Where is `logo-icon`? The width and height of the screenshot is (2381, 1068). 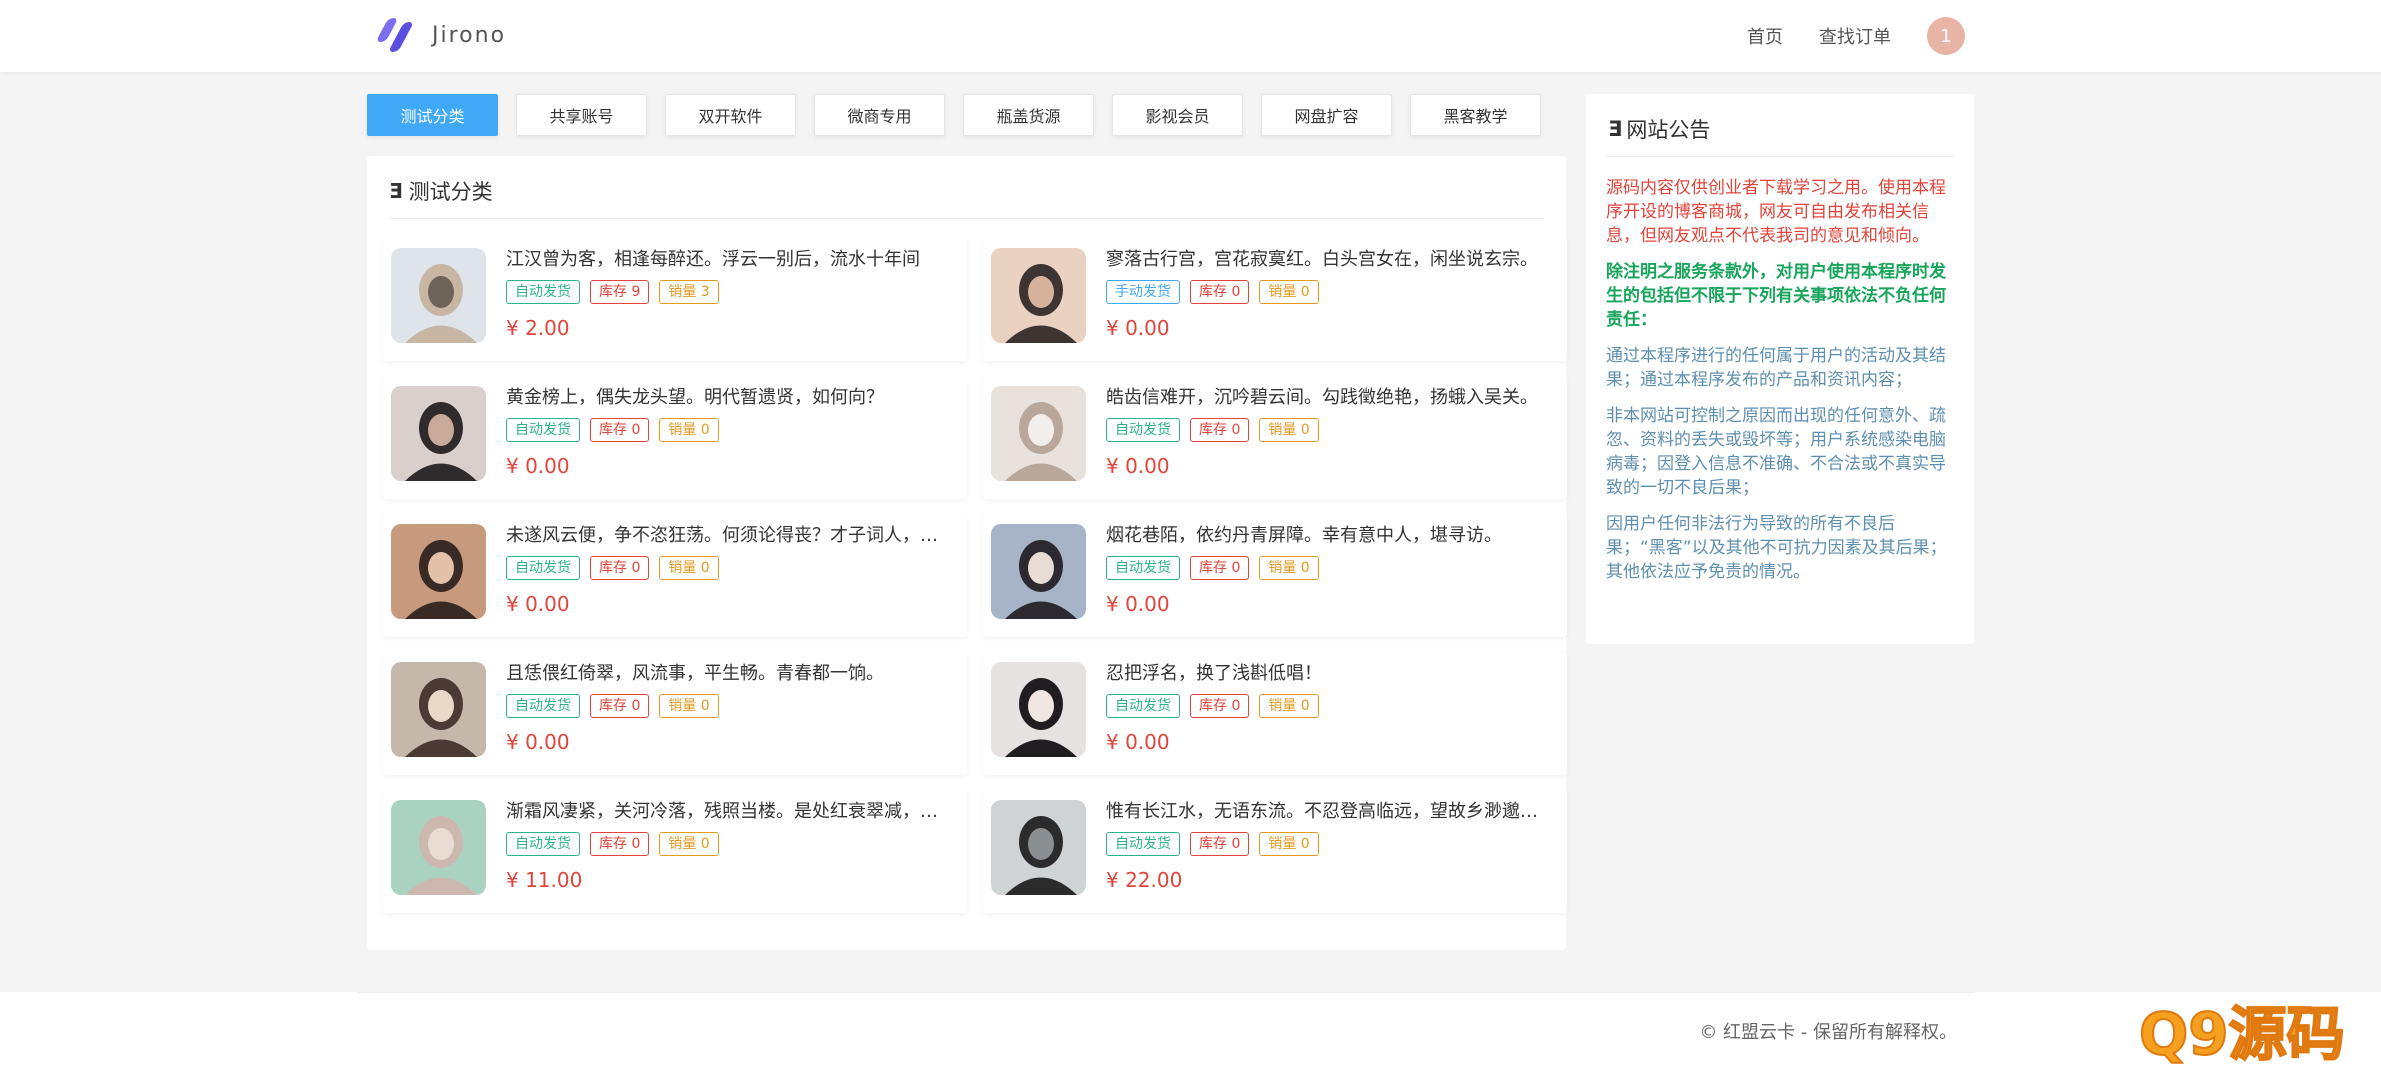
logo-icon is located at coordinates (395, 35).